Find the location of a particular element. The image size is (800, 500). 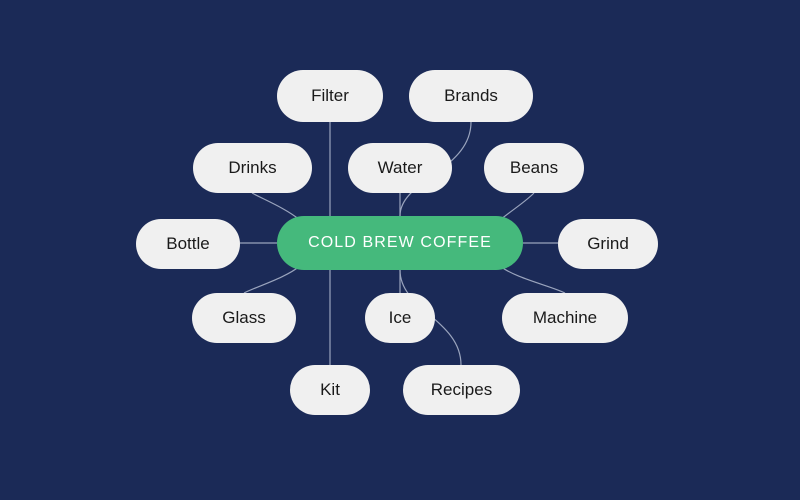

branch-node-kit: Kit is located at coordinates (330, 390).